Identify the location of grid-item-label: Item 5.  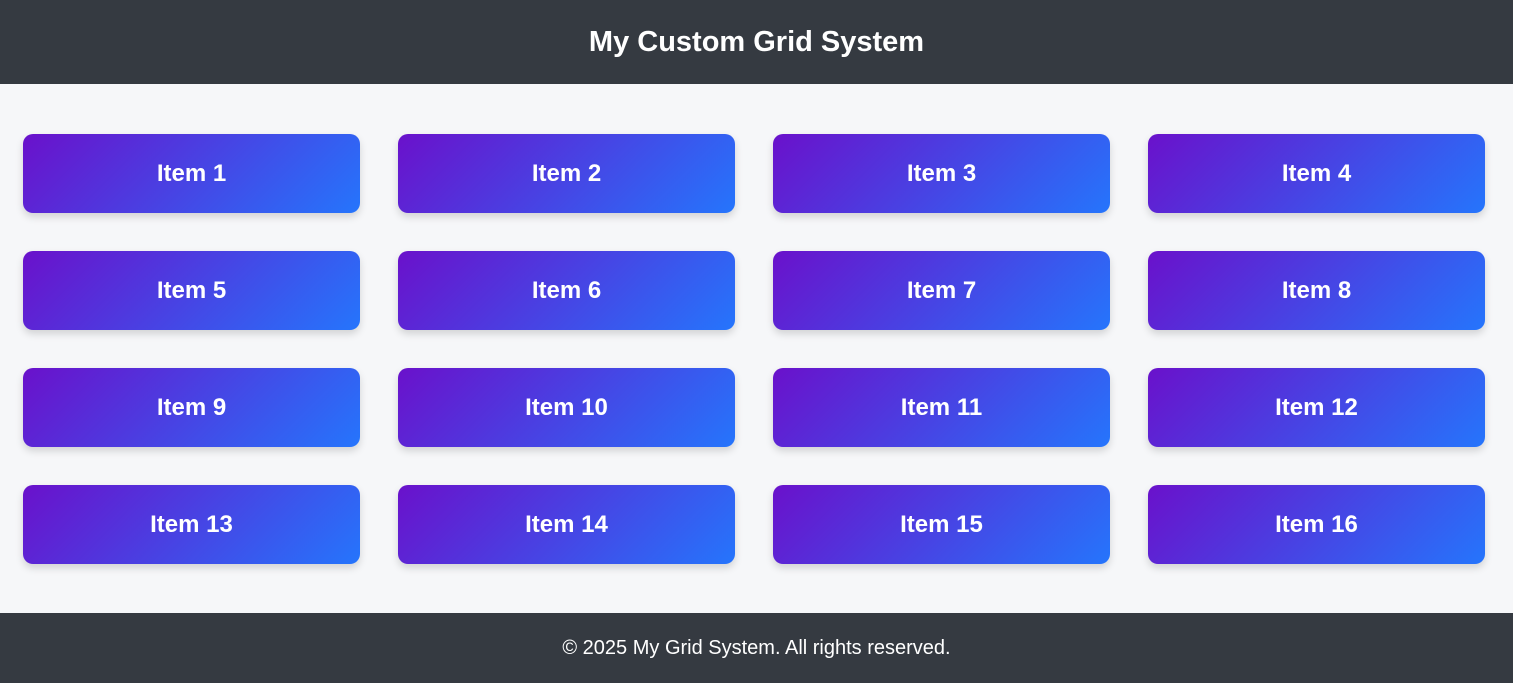
(191, 290).